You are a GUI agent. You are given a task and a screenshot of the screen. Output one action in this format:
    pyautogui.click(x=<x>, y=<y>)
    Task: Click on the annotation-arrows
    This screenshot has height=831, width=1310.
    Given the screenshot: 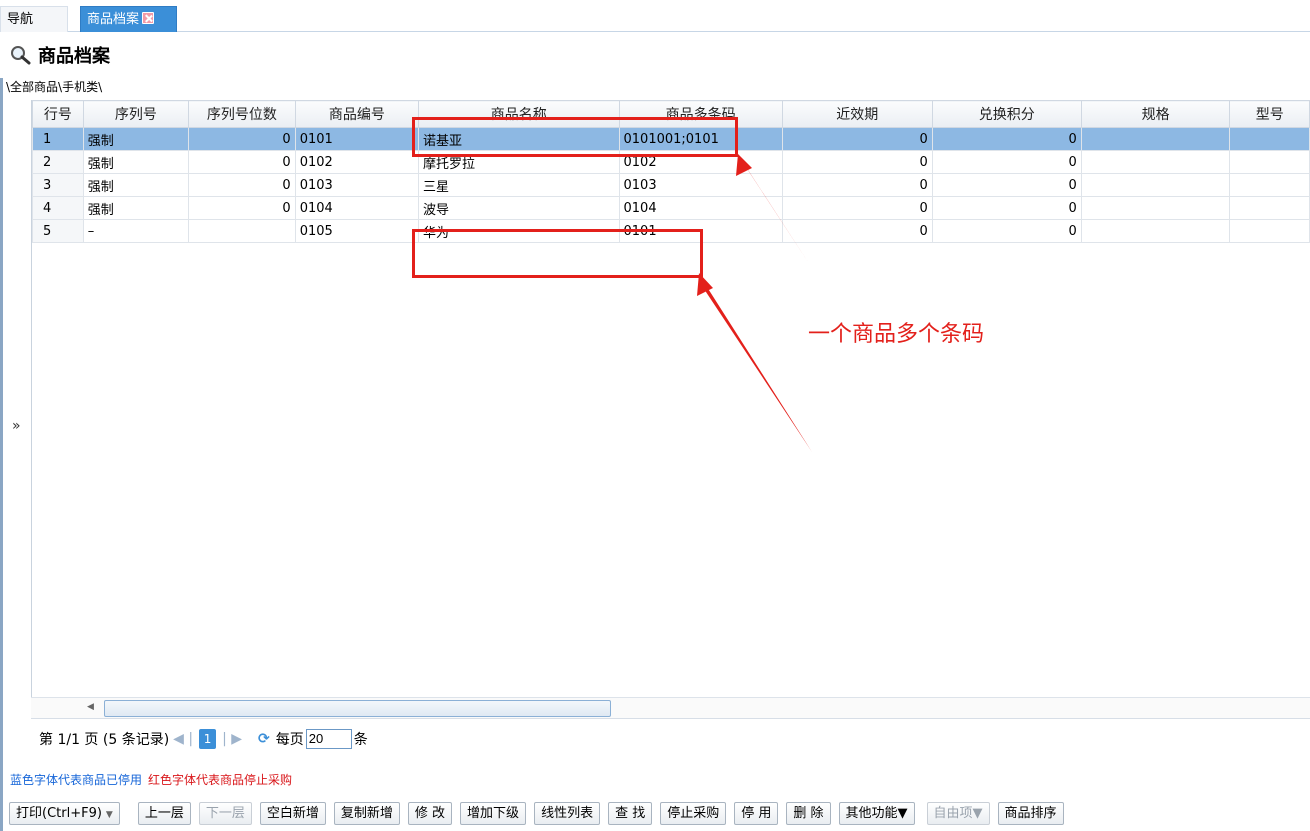 What is the action you would take?
    pyautogui.click(x=754, y=303)
    